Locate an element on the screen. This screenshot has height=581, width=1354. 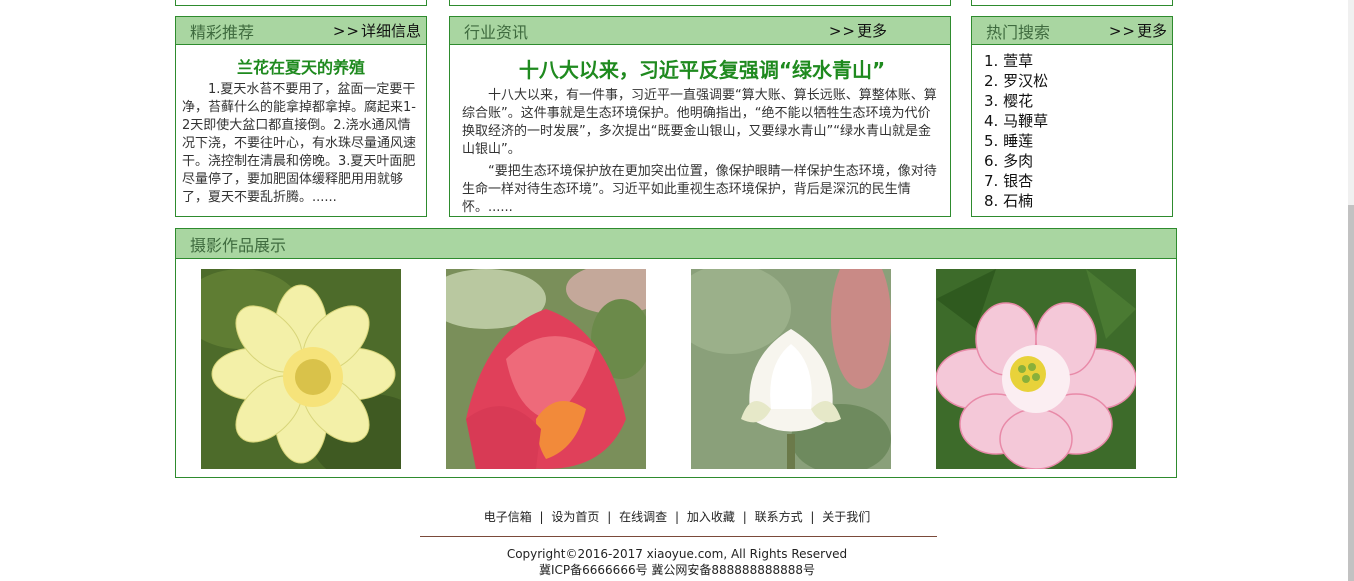
footer-divider is located at coordinates (678, 536).